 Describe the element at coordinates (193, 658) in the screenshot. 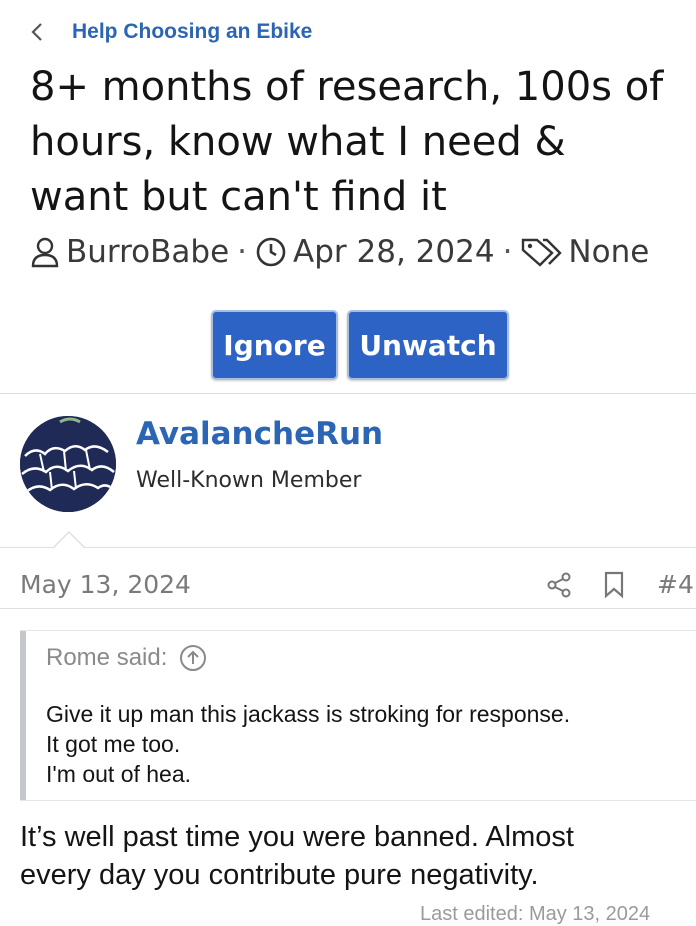

I see `arrow-up-circle-icon` at that location.